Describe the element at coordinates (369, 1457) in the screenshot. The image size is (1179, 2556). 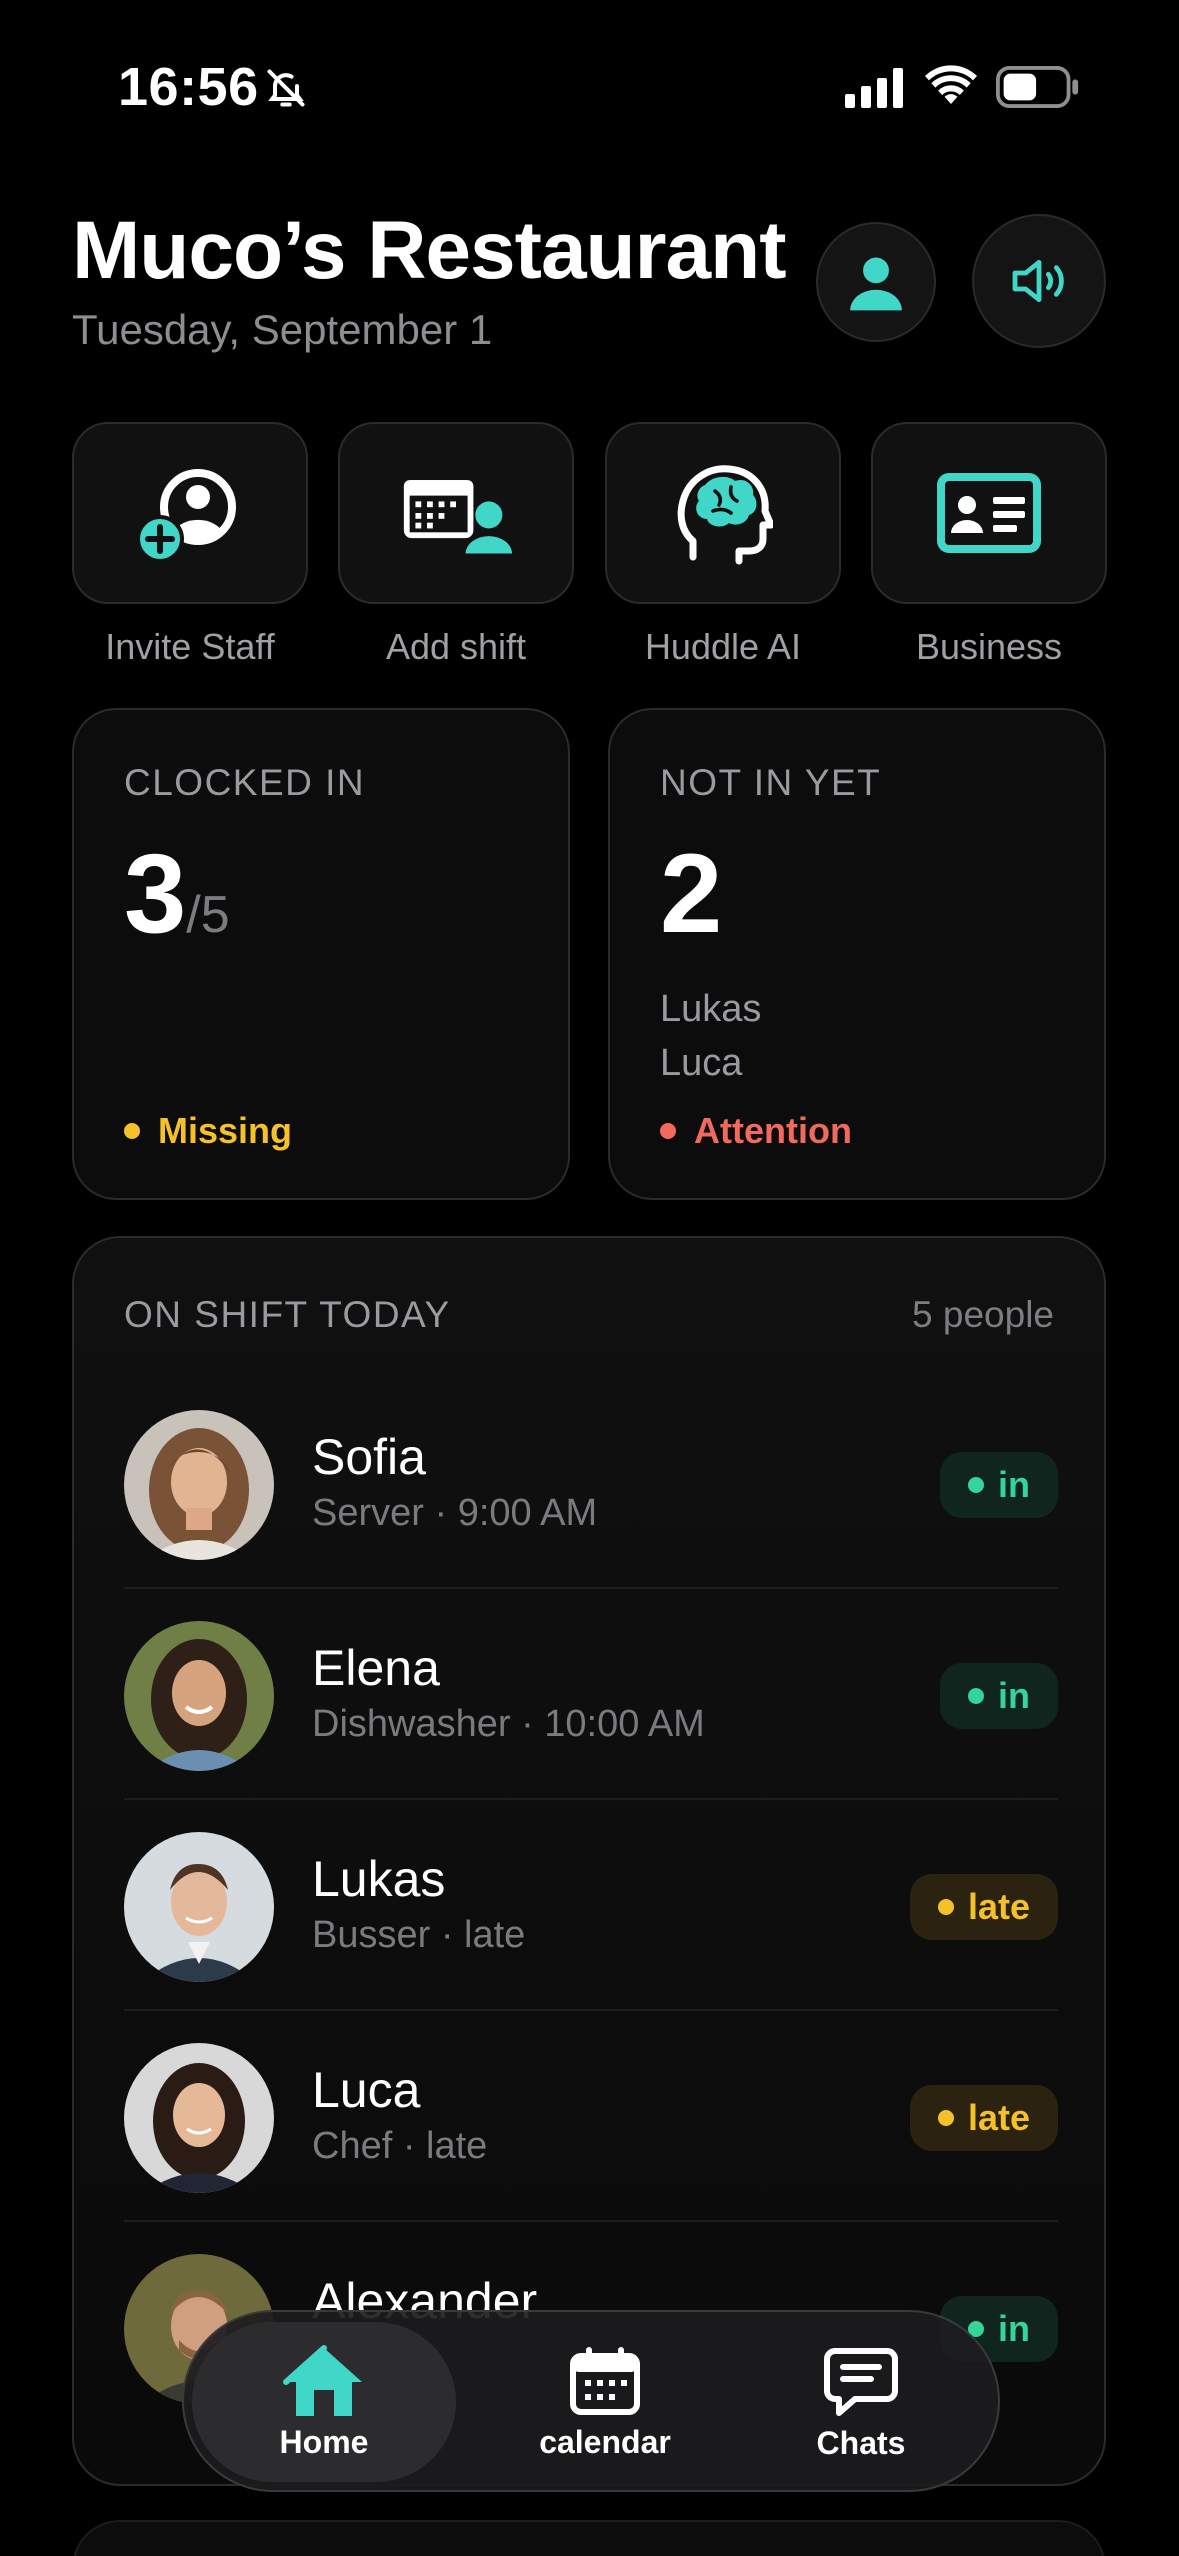
I see `staff-name: Sofia` at that location.